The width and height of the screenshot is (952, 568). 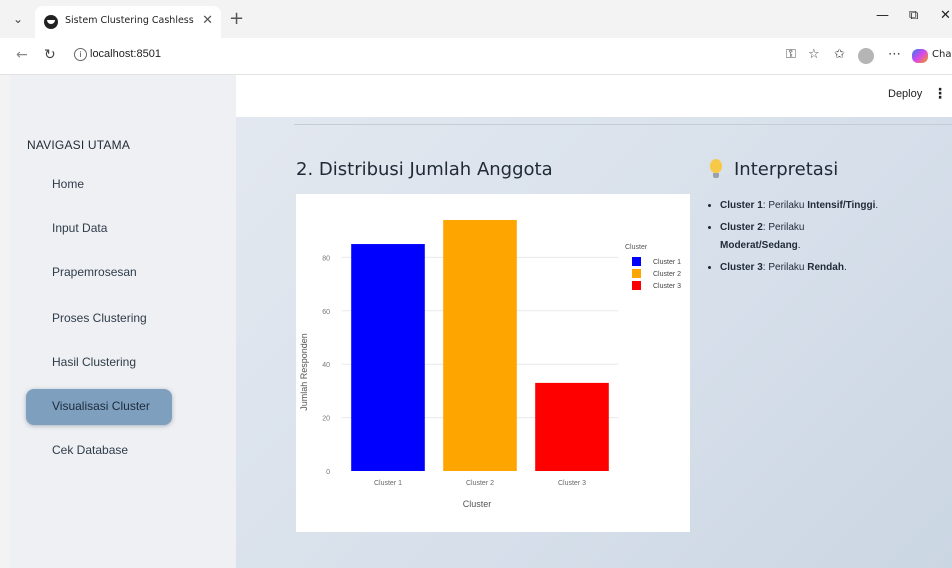 What do you see at coordinates (94, 362) in the screenshot?
I see `nav-item-label: Hasil Clustering` at bounding box center [94, 362].